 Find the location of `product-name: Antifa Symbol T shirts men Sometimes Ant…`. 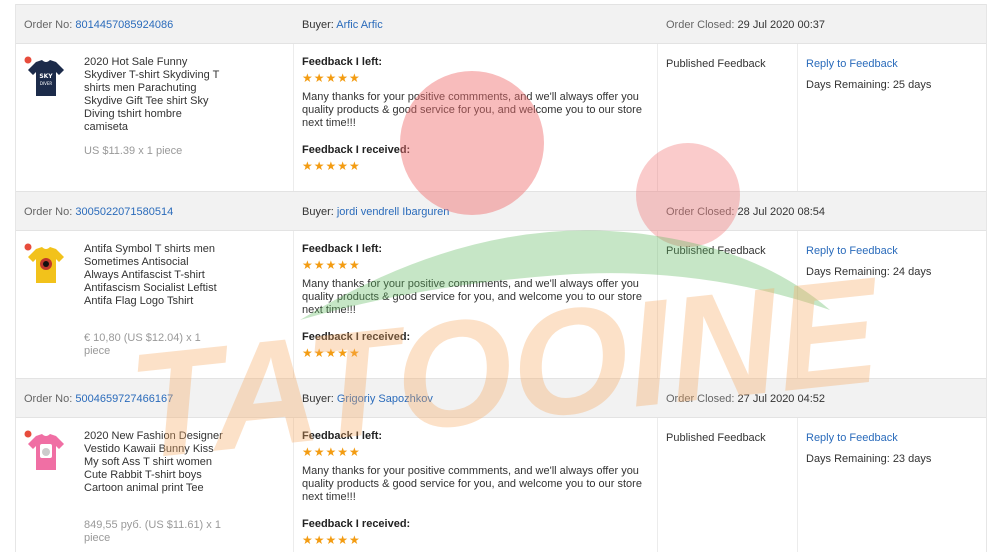

product-name: Antifa Symbol T shirts men Sometimes Ant… is located at coordinates (154, 275).